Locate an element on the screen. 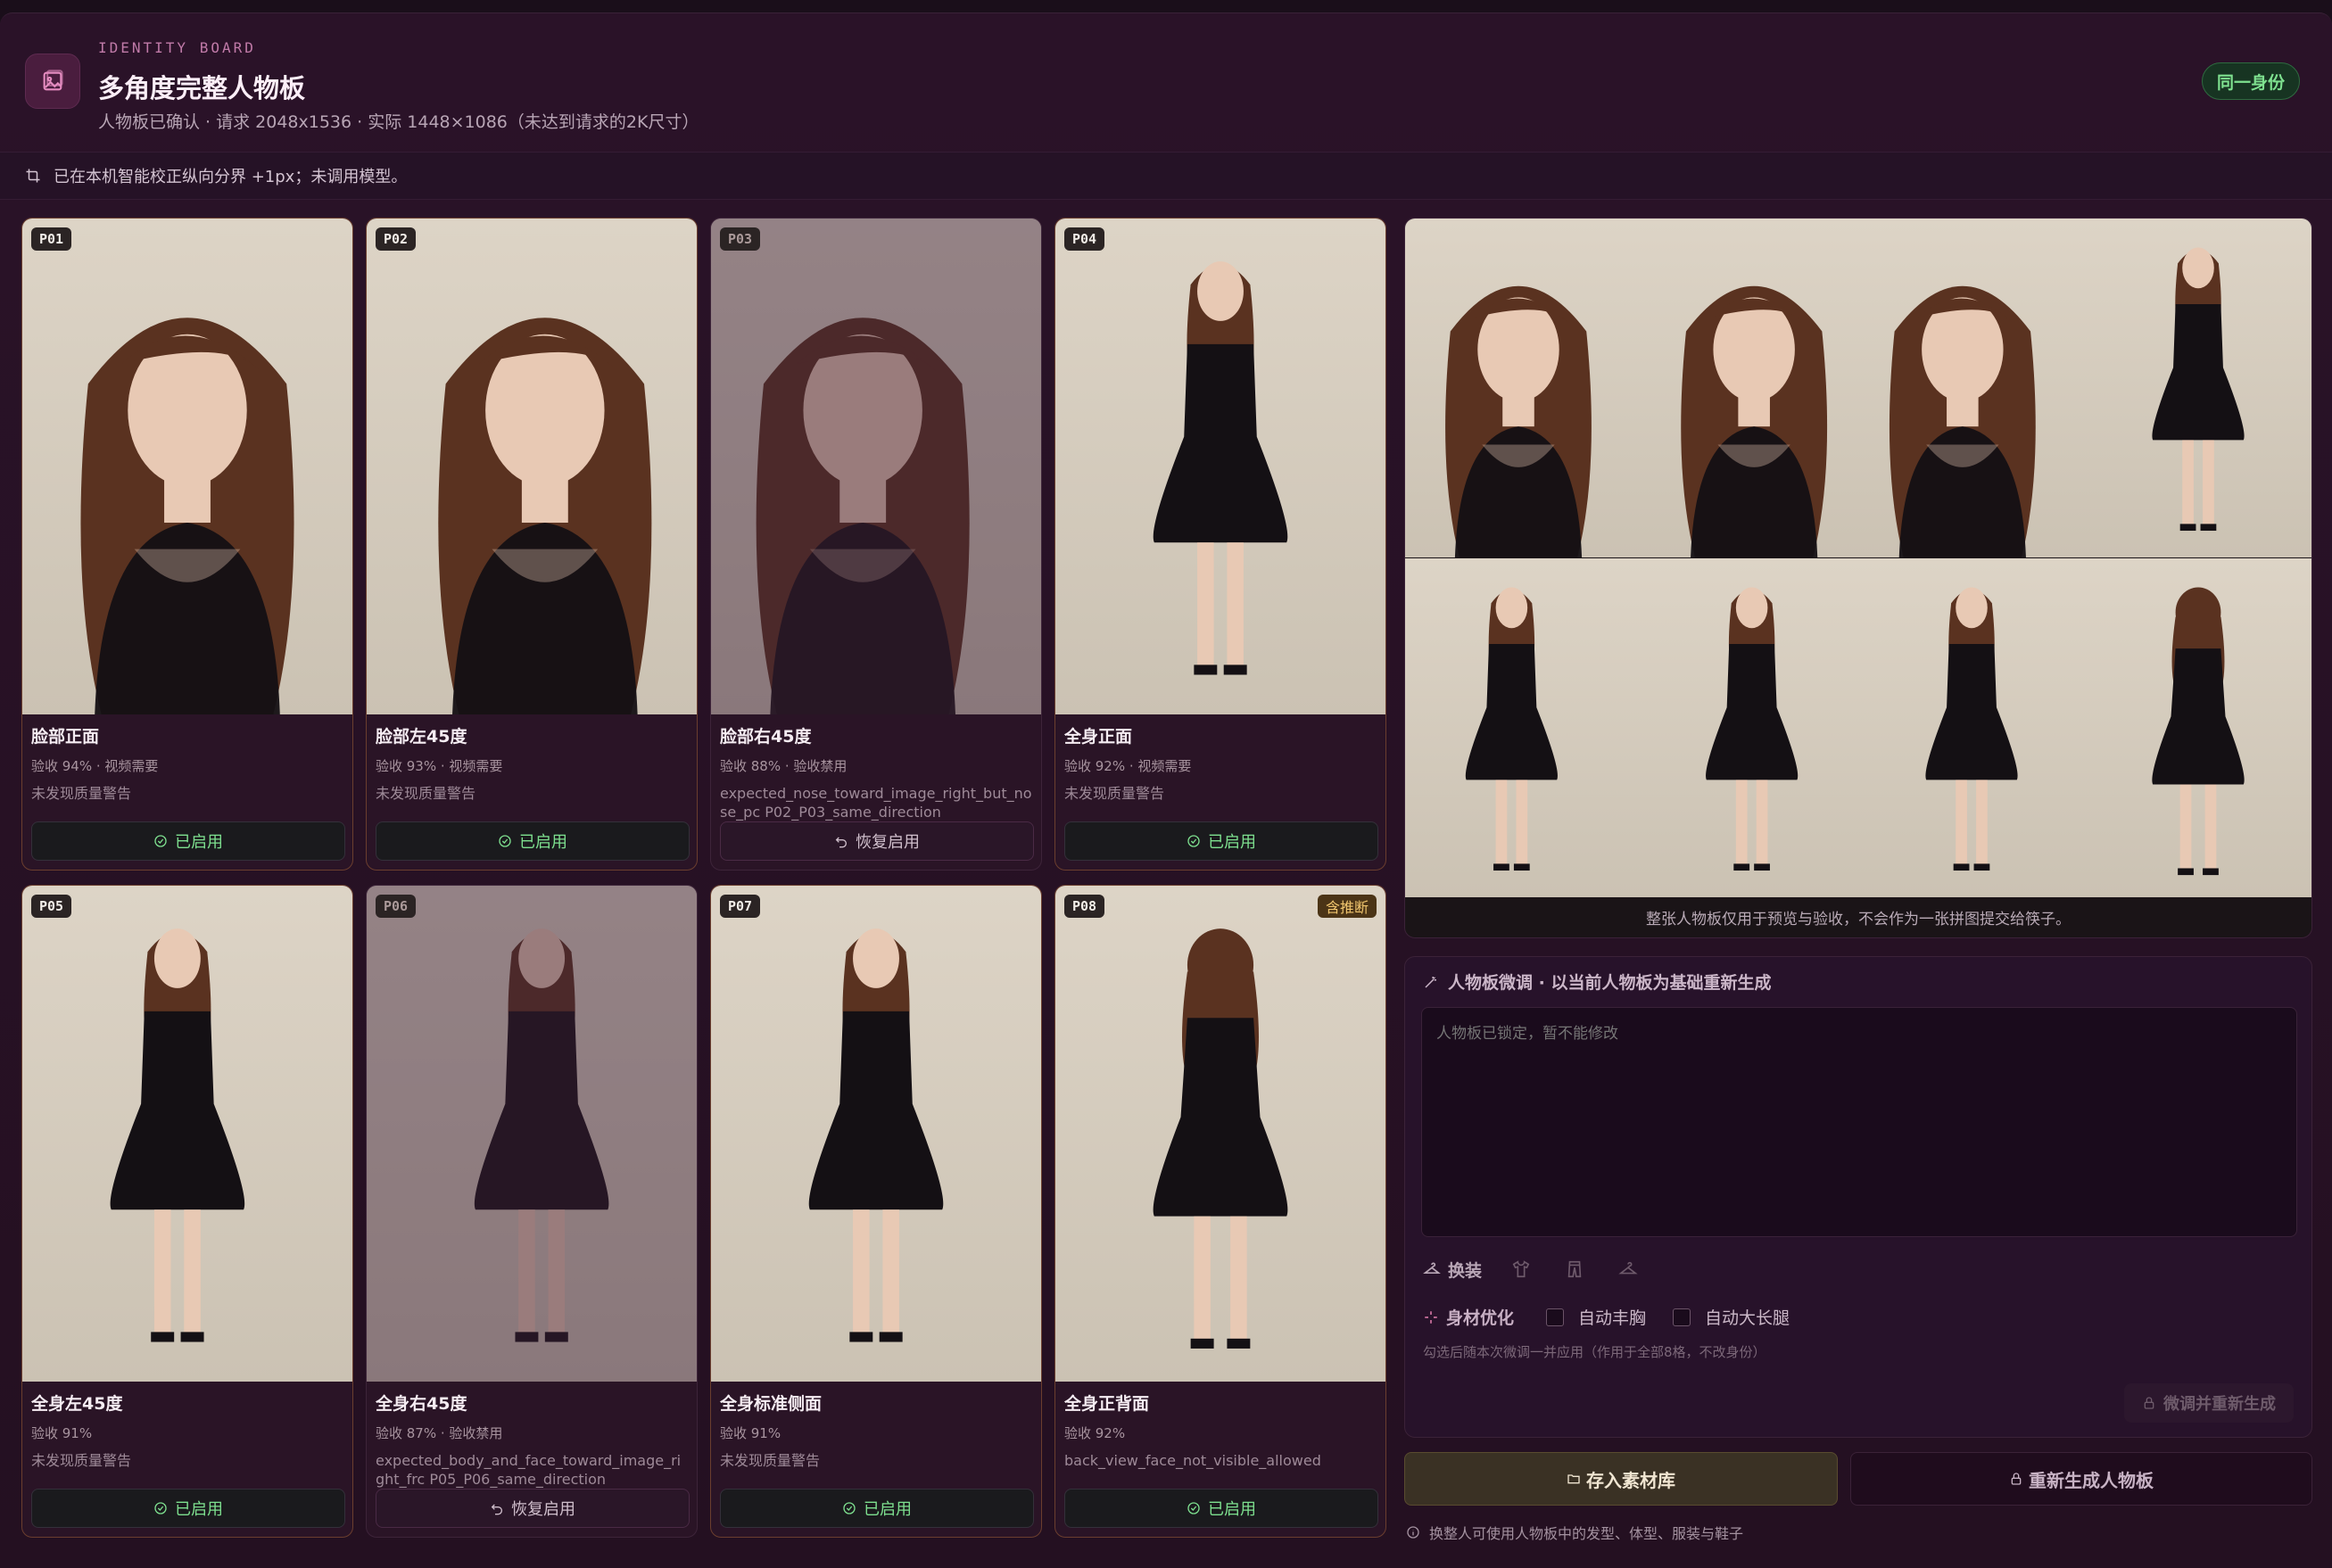  pose-tag: P05 is located at coordinates (51, 906).